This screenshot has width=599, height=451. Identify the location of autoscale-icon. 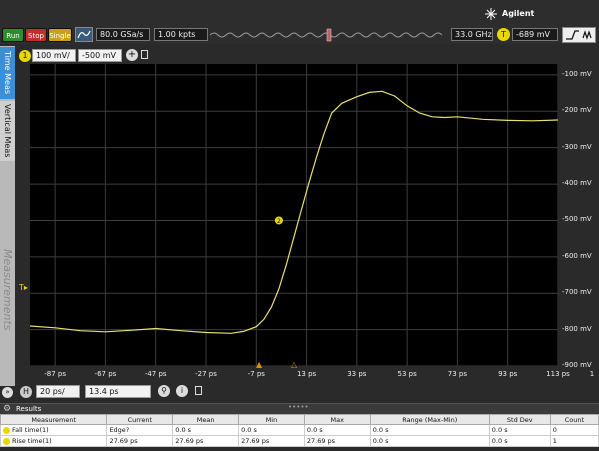
(84, 34).